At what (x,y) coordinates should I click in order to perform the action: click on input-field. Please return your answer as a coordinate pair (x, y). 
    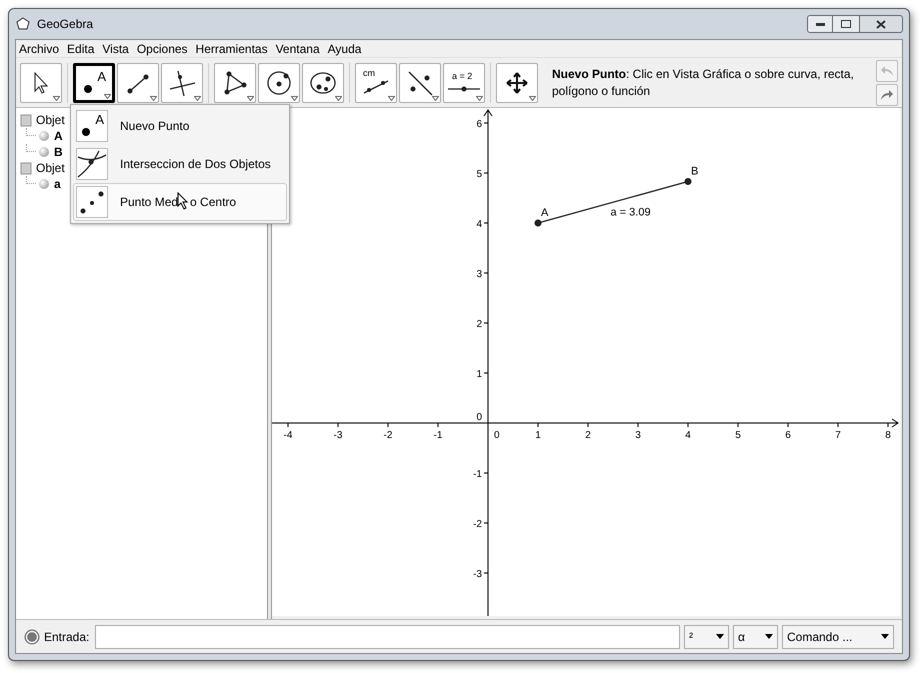
    Looking at the image, I should click on (387, 636).